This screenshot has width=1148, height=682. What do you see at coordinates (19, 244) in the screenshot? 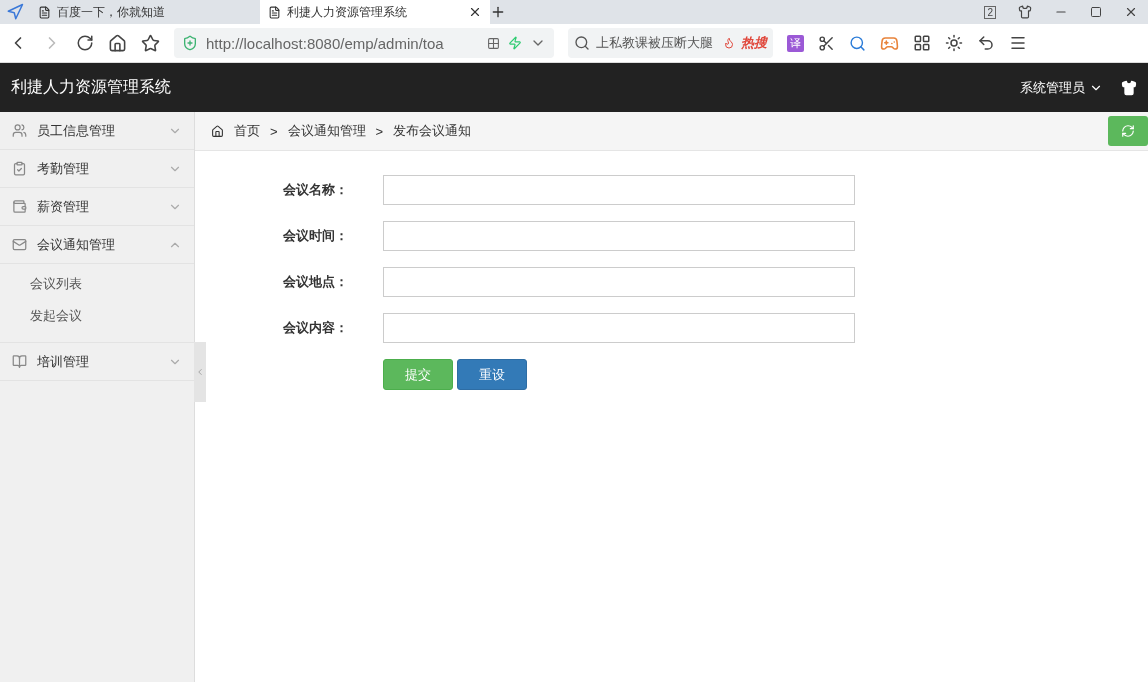
I see `envelope-icon` at bounding box center [19, 244].